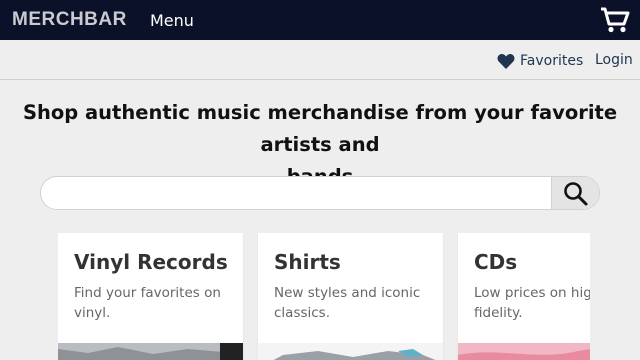 The width and height of the screenshot is (640, 360). What do you see at coordinates (350, 351) in the screenshot?
I see `shirts-photo` at bounding box center [350, 351].